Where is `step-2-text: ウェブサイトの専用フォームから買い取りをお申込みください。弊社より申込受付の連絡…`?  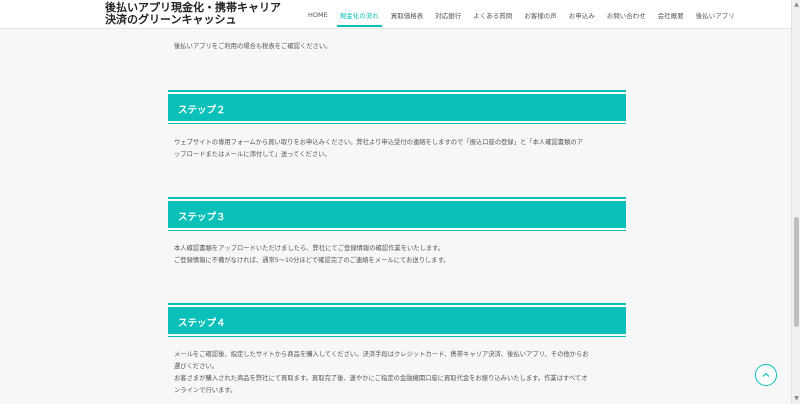
step-2-text: ウェブサイトの専用フォームから買い取りをお申込みください。弊社より申込受付の連絡… is located at coordinates (399, 149).